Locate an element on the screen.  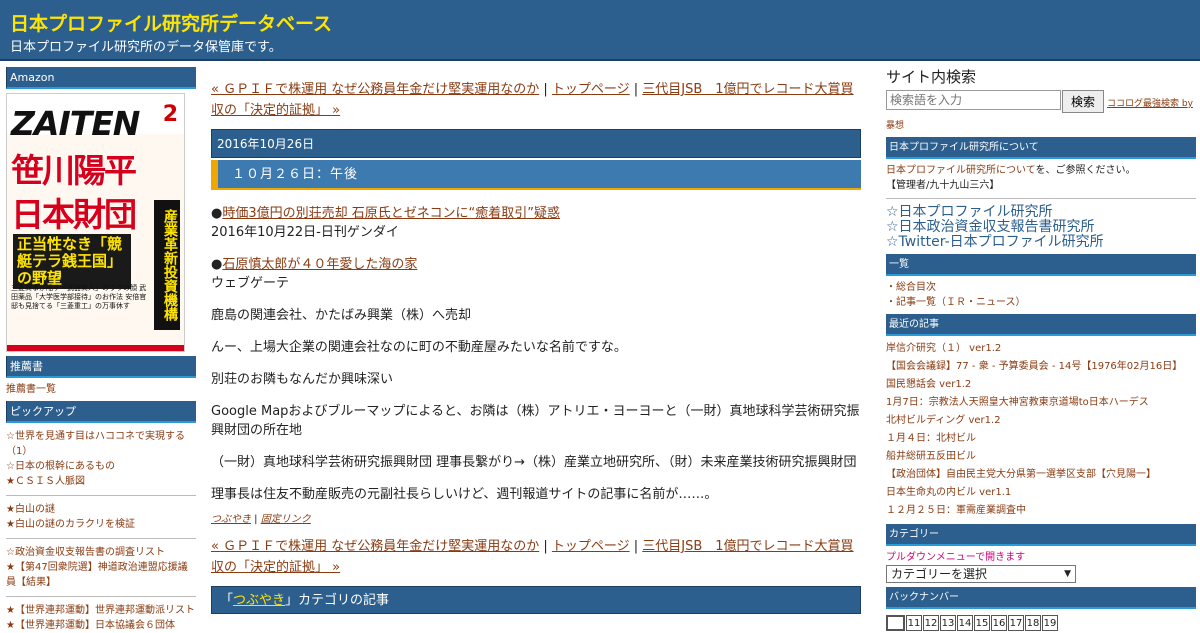
search-button: 検索 is located at coordinates (1083, 101).